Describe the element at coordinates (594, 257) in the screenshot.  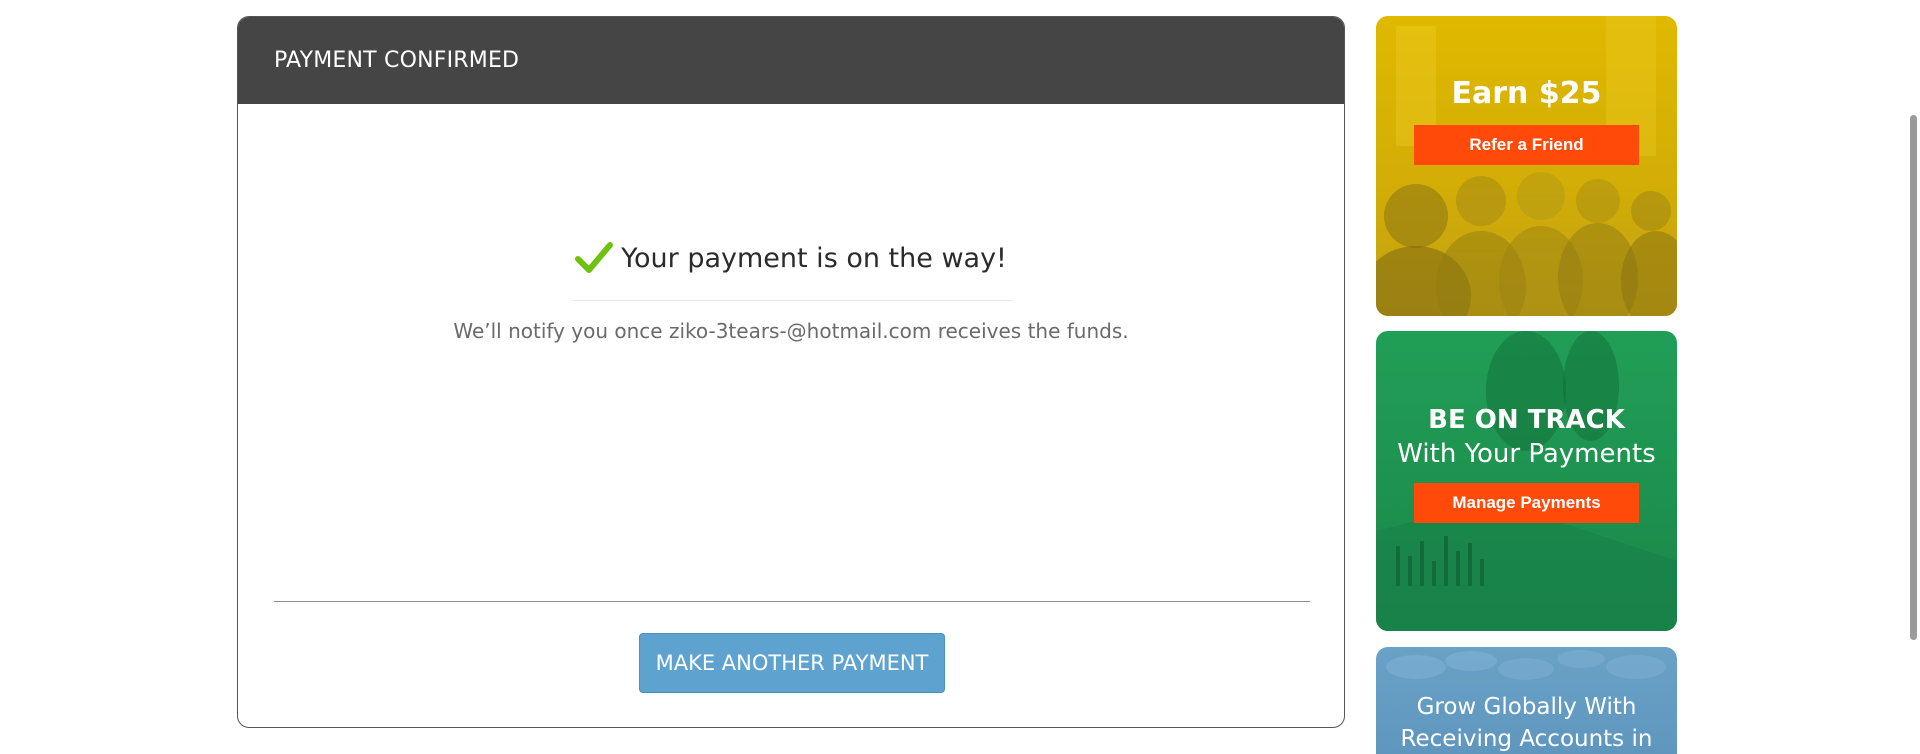
I see `checkmark-icon` at that location.